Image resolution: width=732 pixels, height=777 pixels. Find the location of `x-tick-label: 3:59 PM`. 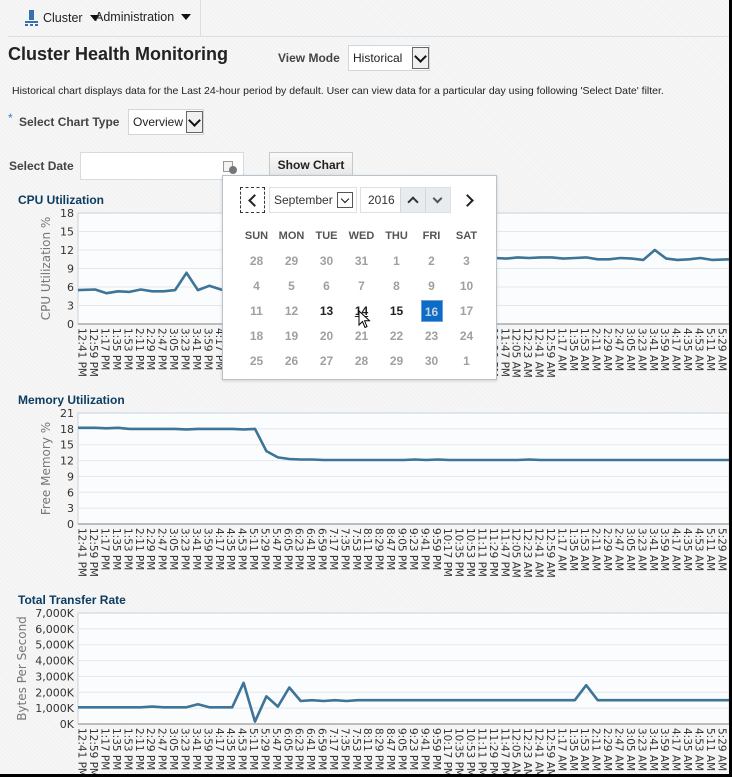

x-tick-label: 3:59 PM is located at coordinates (207, 549).